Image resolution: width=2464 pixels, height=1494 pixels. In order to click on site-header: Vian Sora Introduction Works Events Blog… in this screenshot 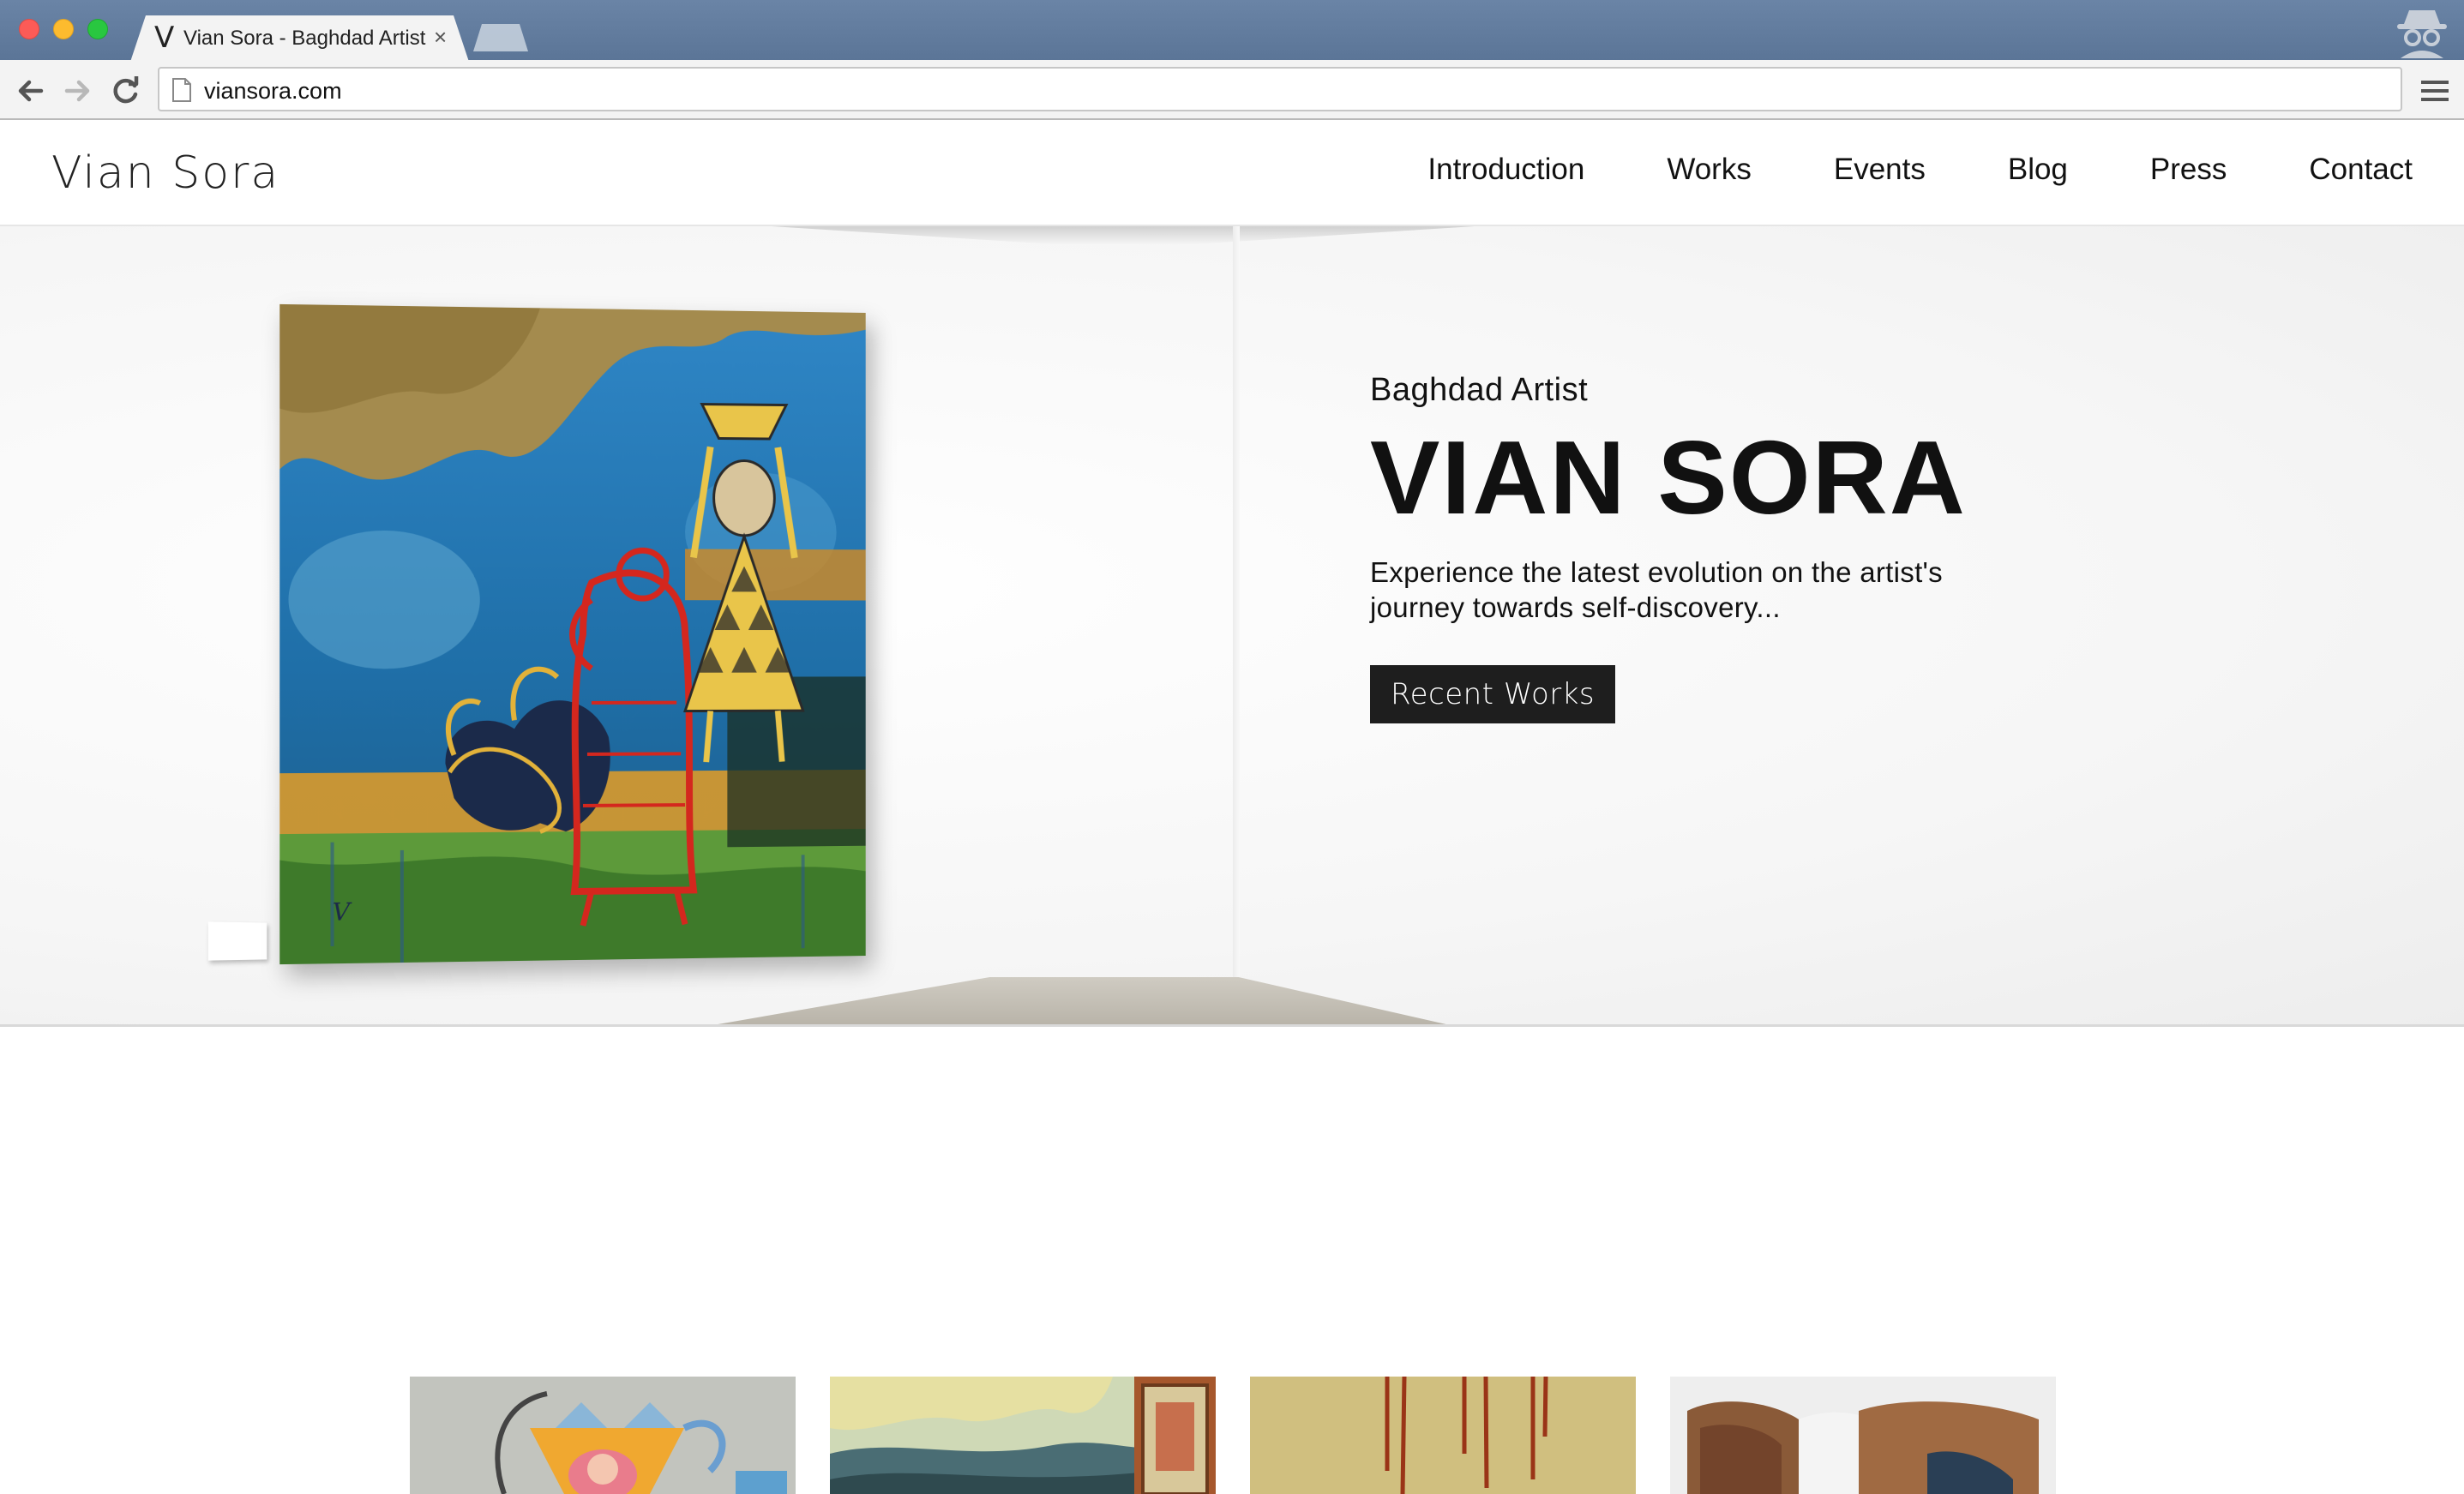, I will do `click(1232, 174)`.